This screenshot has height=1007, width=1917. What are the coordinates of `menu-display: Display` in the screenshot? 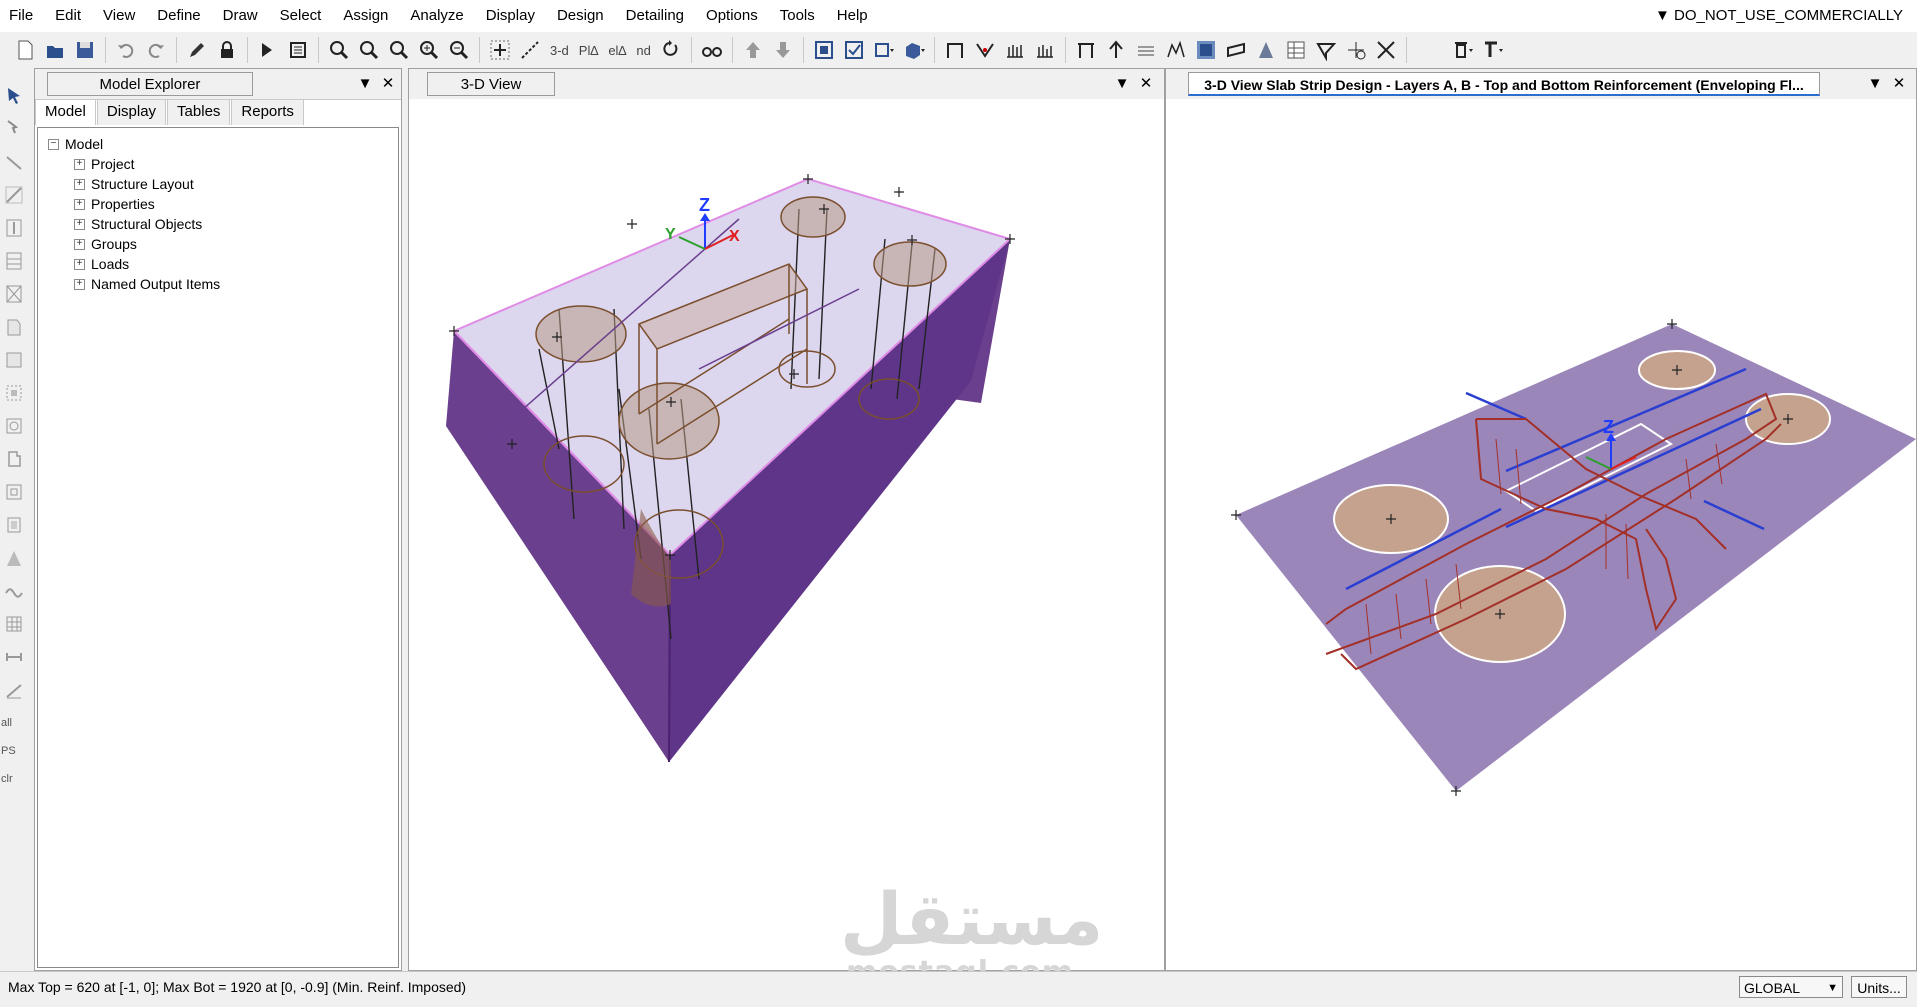 It's located at (510, 16).